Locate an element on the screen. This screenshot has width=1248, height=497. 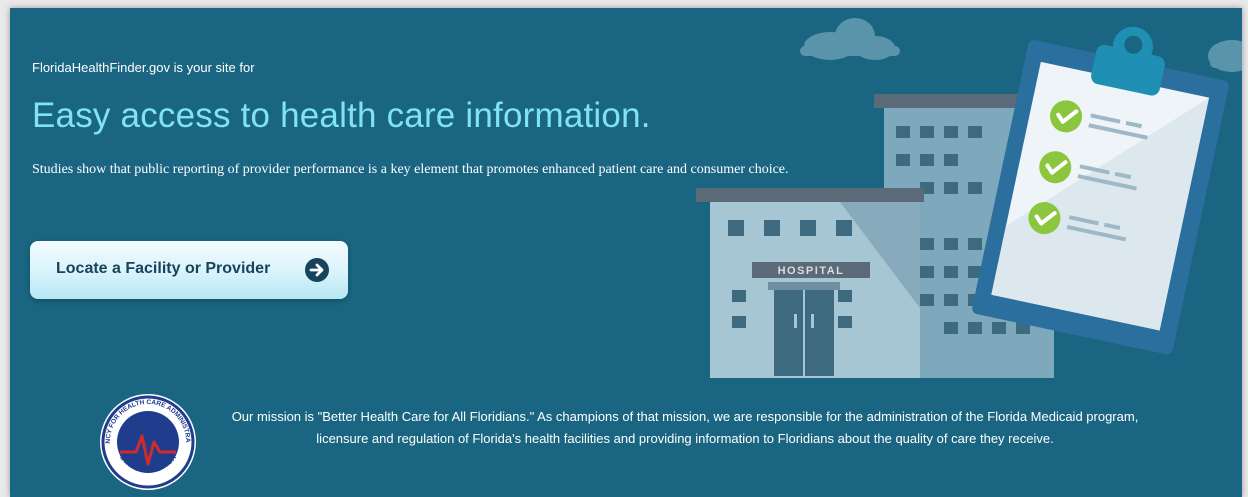
locate-facility-button-label: Locate a Facility or Provider is located at coordinates (163, 268).